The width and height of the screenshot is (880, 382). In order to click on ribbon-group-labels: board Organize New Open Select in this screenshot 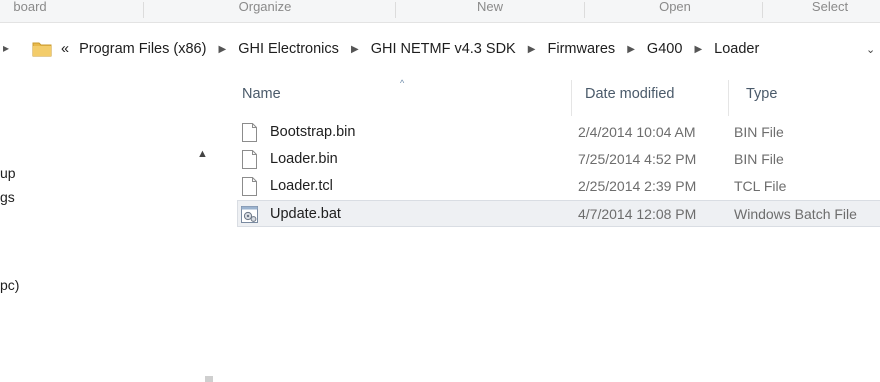, I will do `click(440, 11)`.